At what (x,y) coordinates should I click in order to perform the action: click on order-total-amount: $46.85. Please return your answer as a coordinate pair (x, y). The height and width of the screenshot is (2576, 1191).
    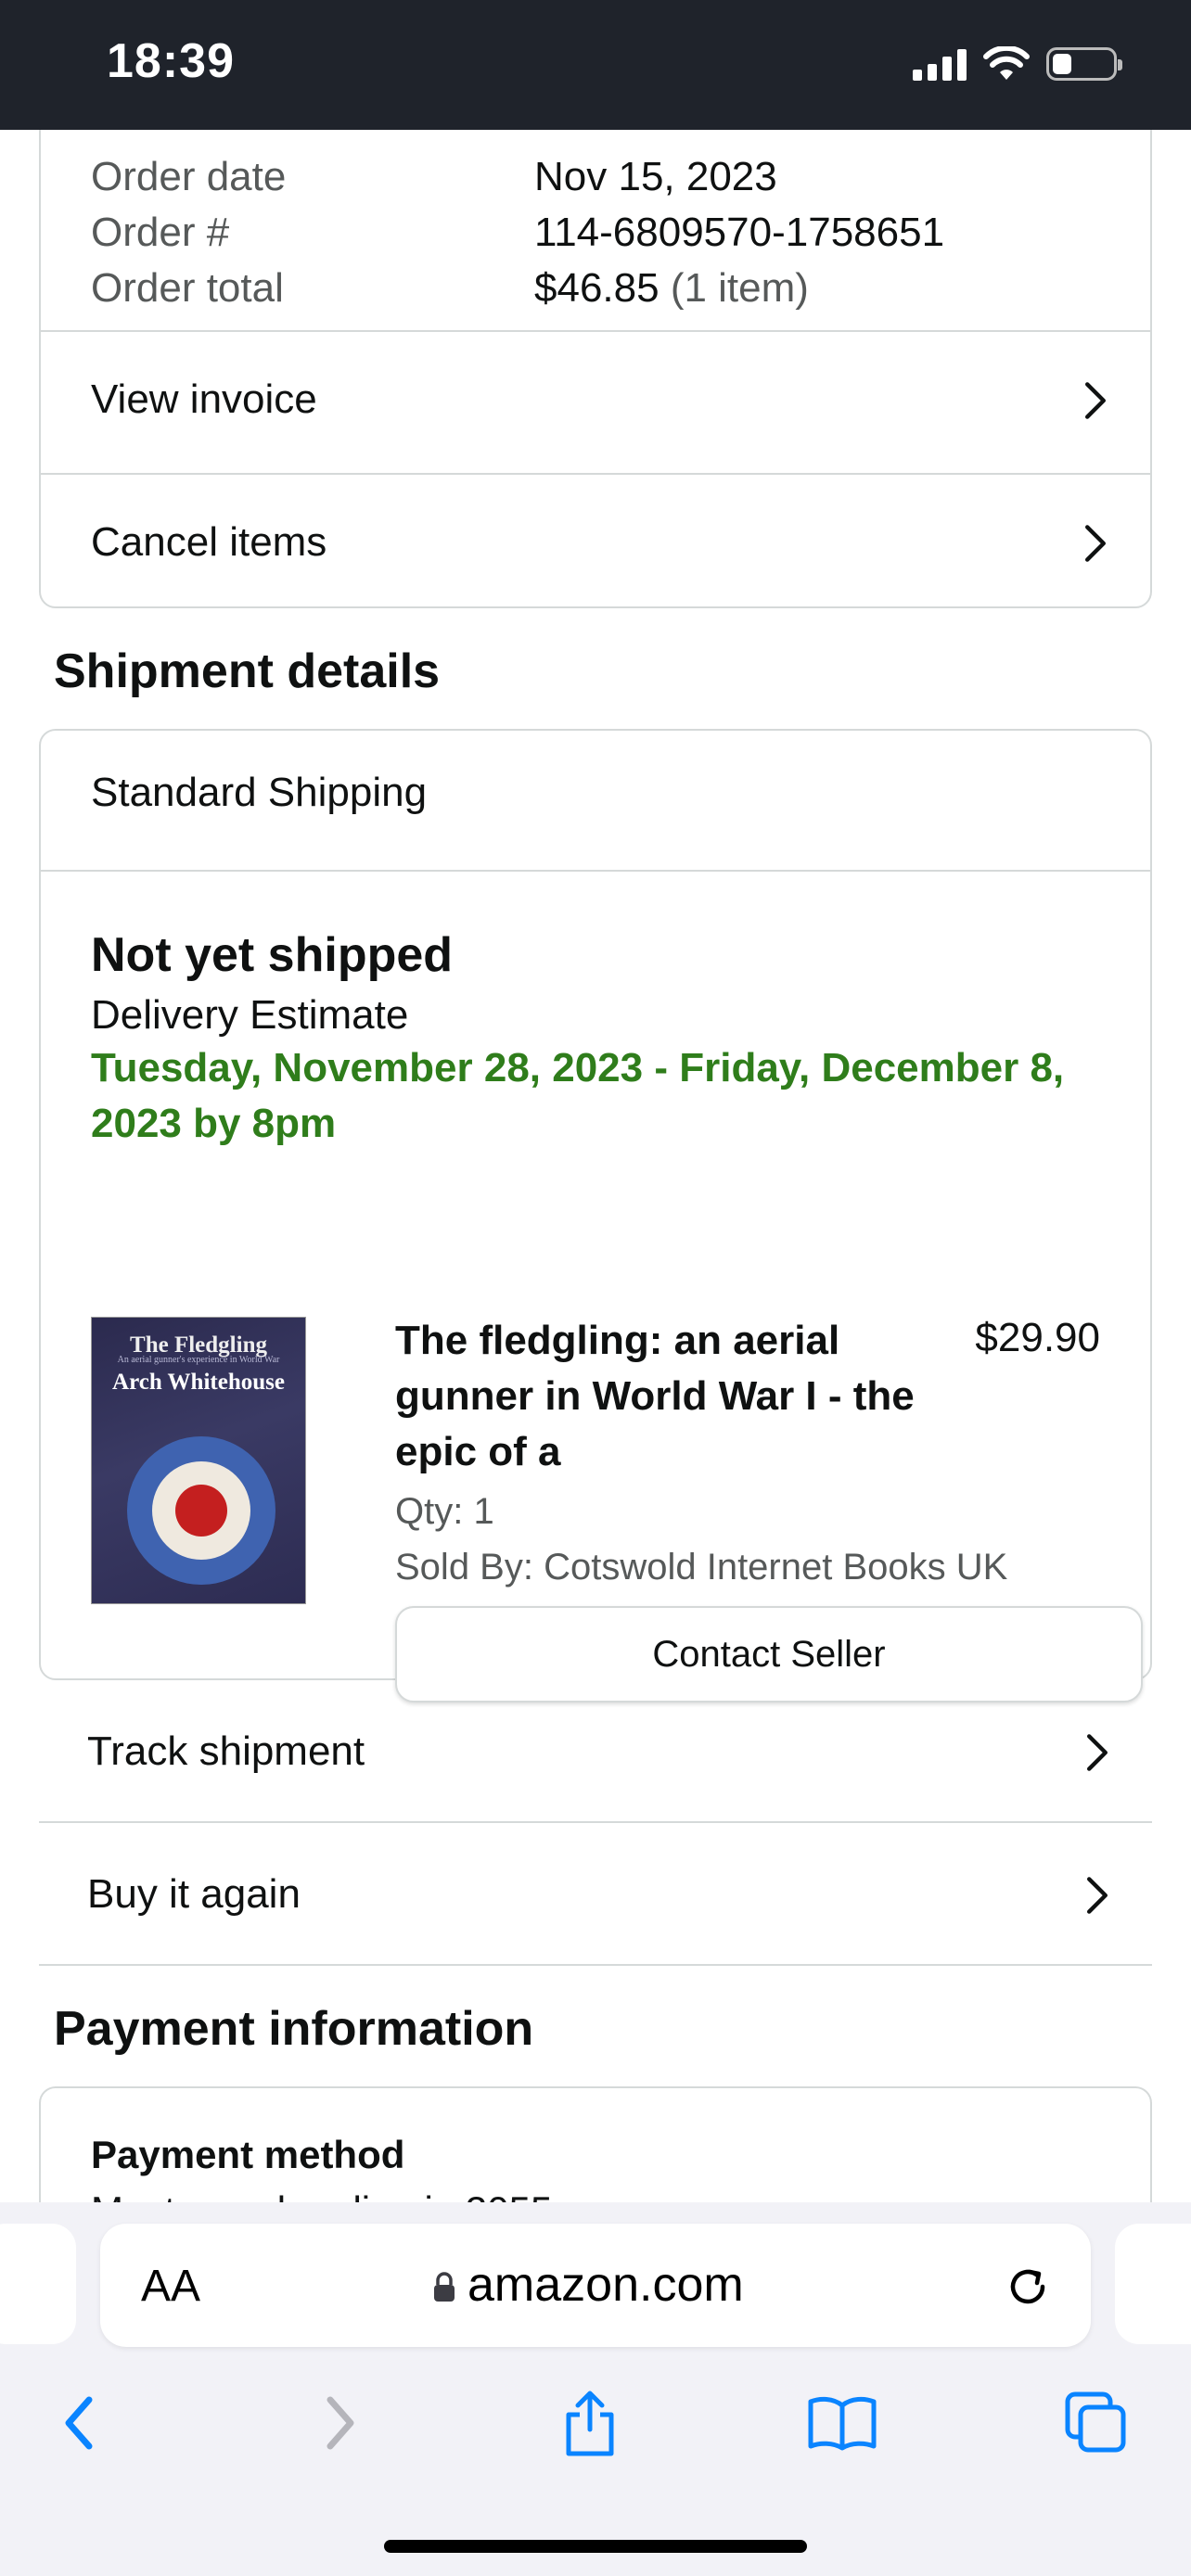
    Looking at the image, I should click on (597, 288).